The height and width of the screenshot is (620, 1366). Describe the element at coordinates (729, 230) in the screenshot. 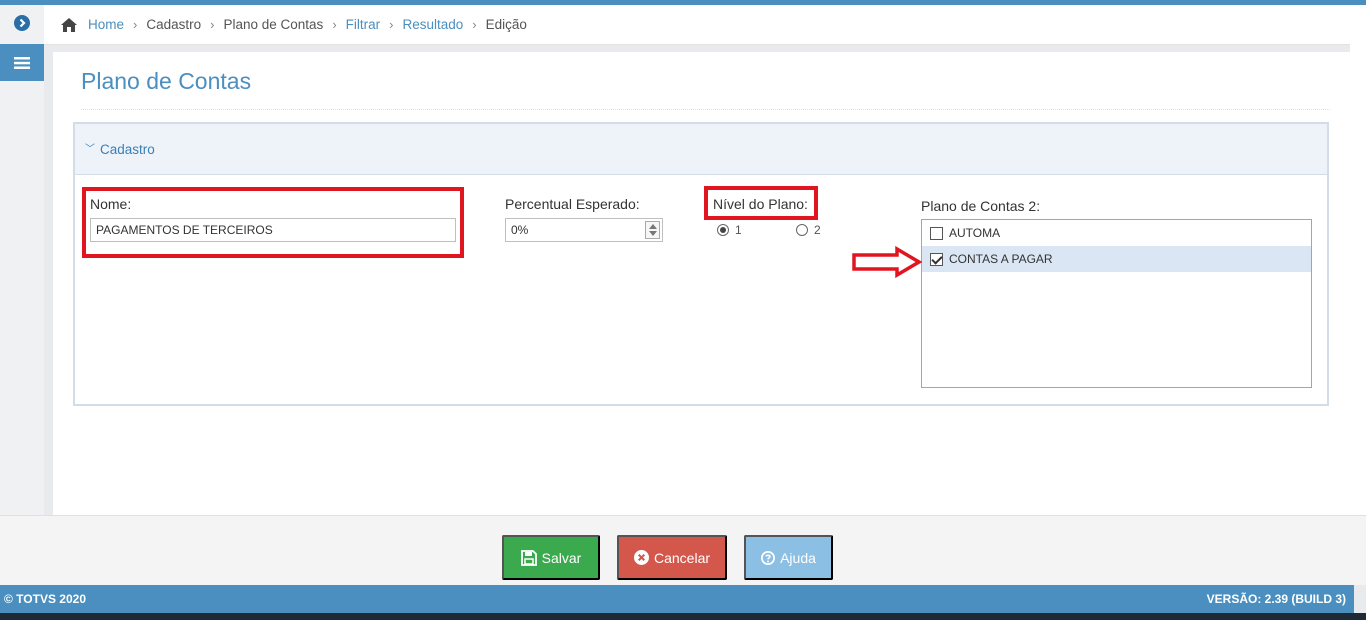

I see `nivel-option-1: 1` at that location.